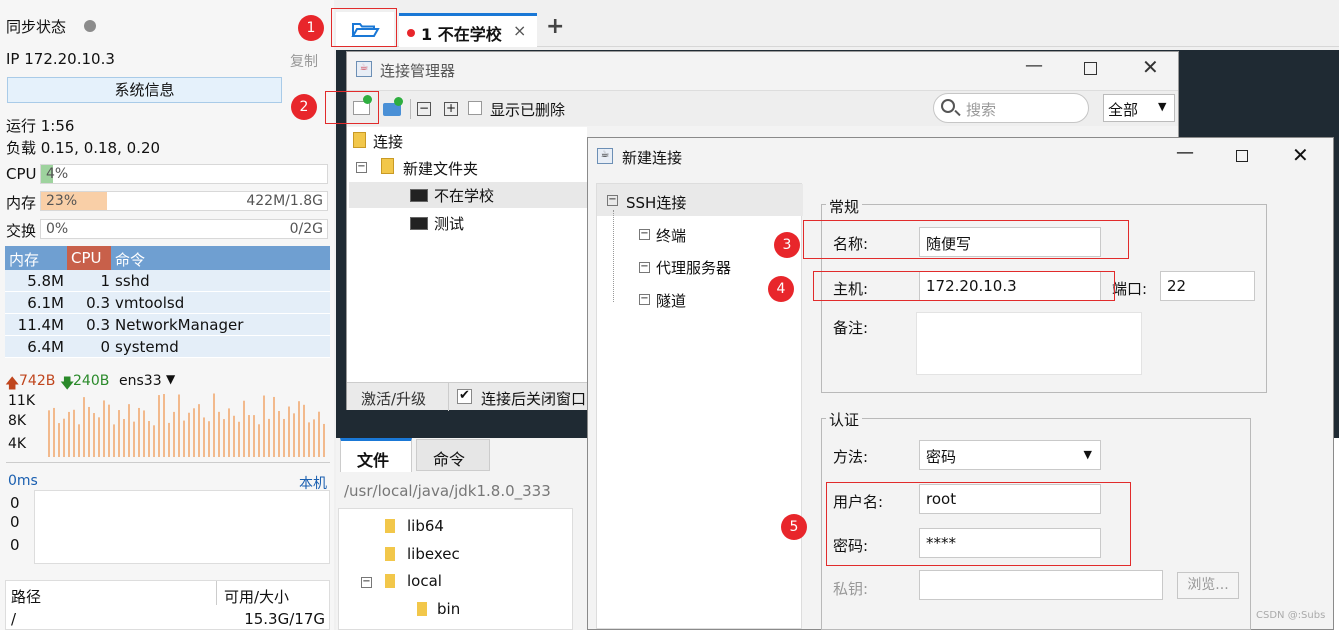 The width and height of the screenshot is (1339, 630). What do you see at coordinates (693, 267) in the screenshot?
I see `nav-proxy: 代理服务器` at bounding box center [693, 267].